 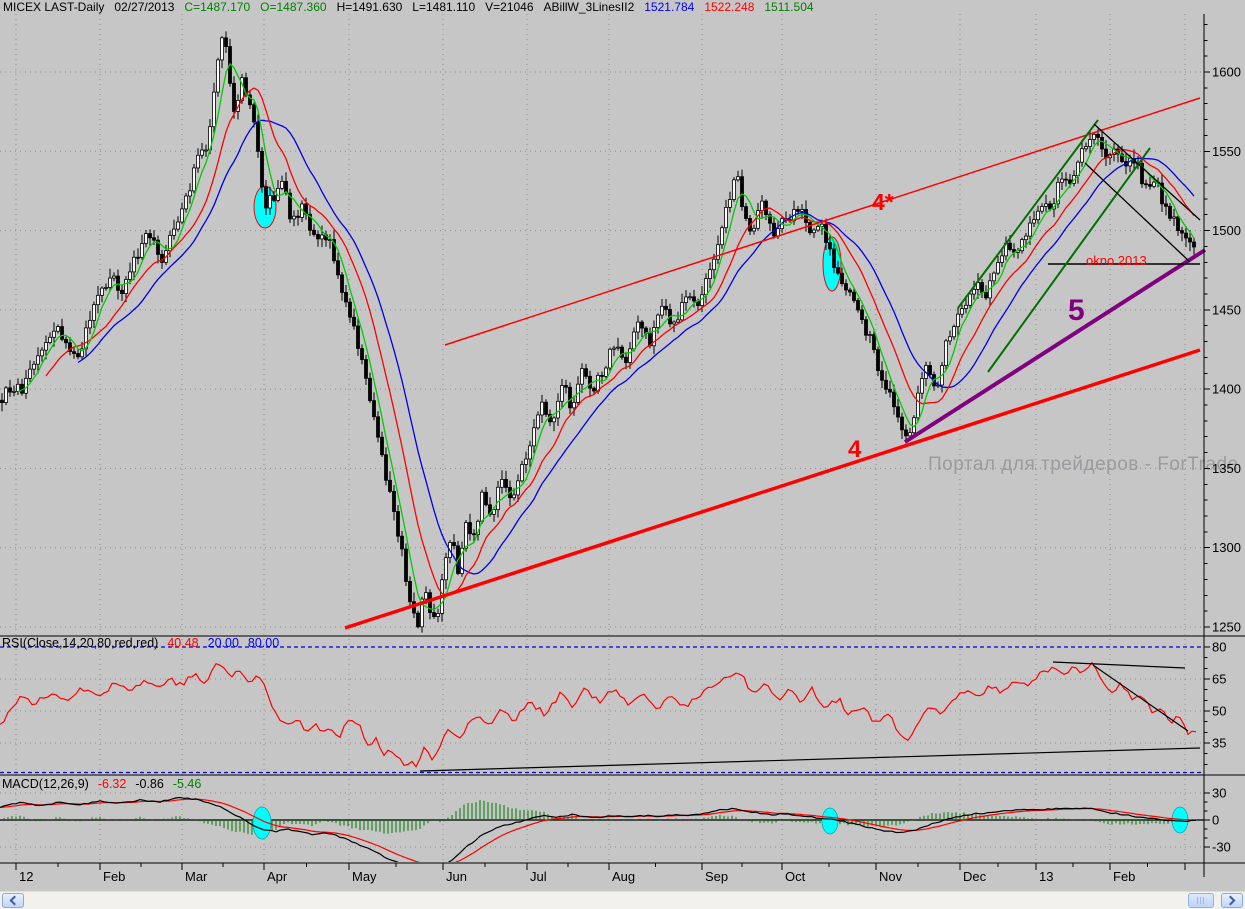 What do you see at coordinates (196, 876) in the screenshot?
I see `date-label: Mar` at bounding box center [196, 876].